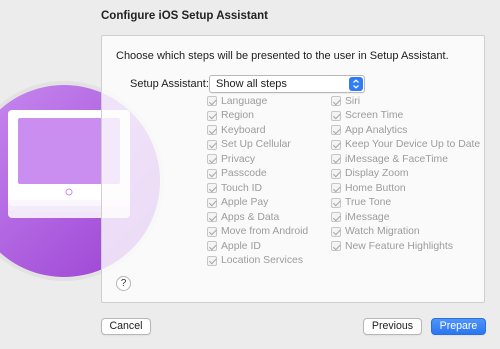  Describe the element at coordinates (405, 116) in the screenshot. I see `step-item: Screen Time` at that location.